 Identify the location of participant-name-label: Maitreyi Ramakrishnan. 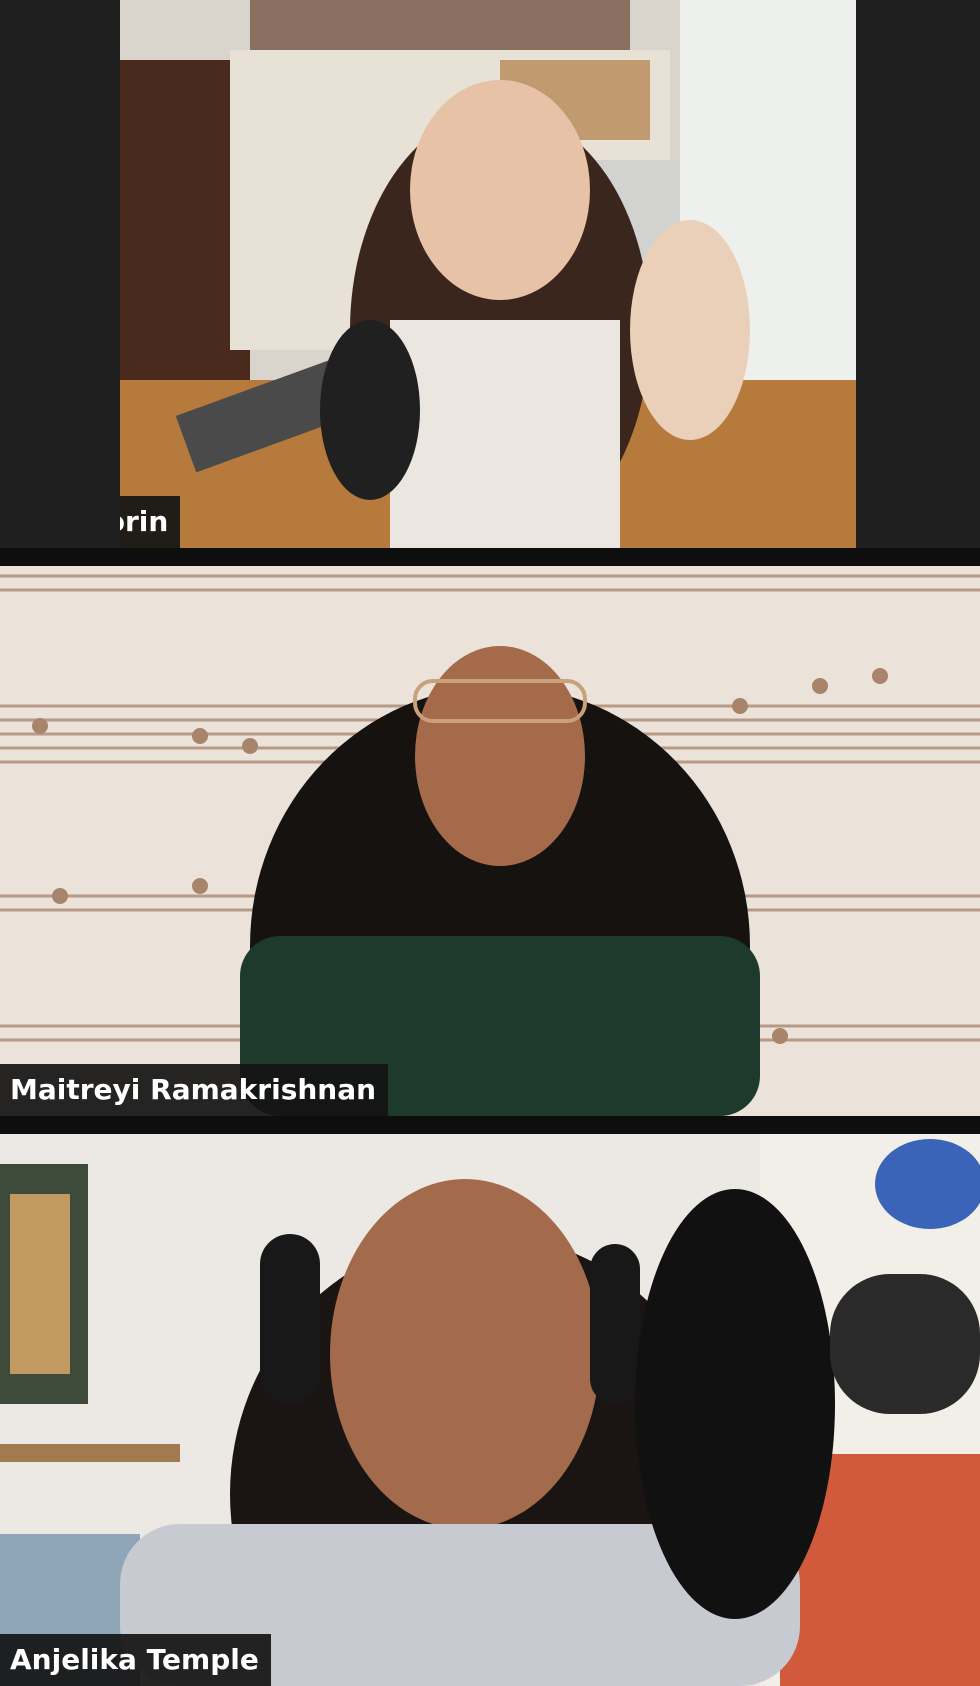
(194, 1090).